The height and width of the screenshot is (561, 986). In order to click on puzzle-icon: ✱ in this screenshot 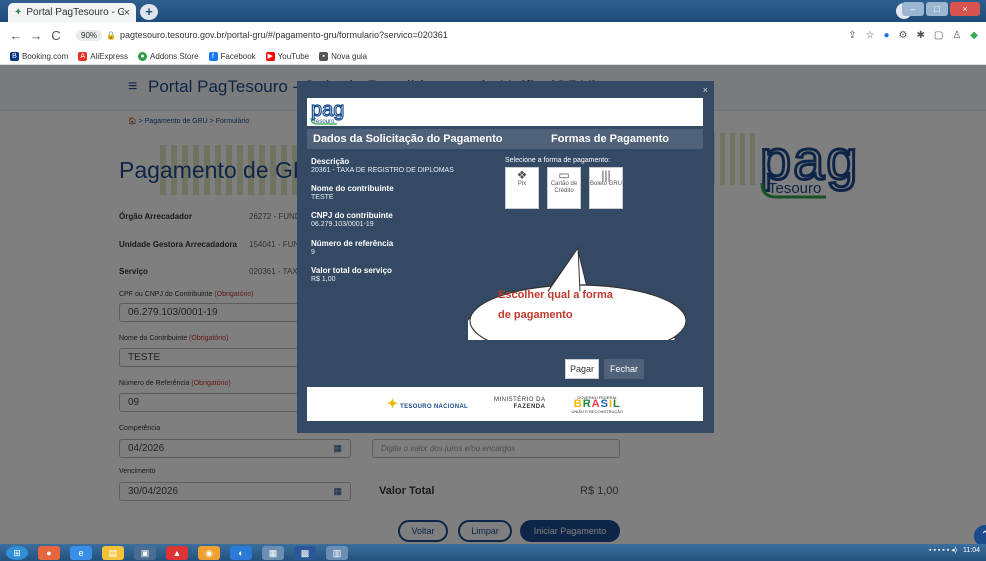, I will do `click(920, 35)`.